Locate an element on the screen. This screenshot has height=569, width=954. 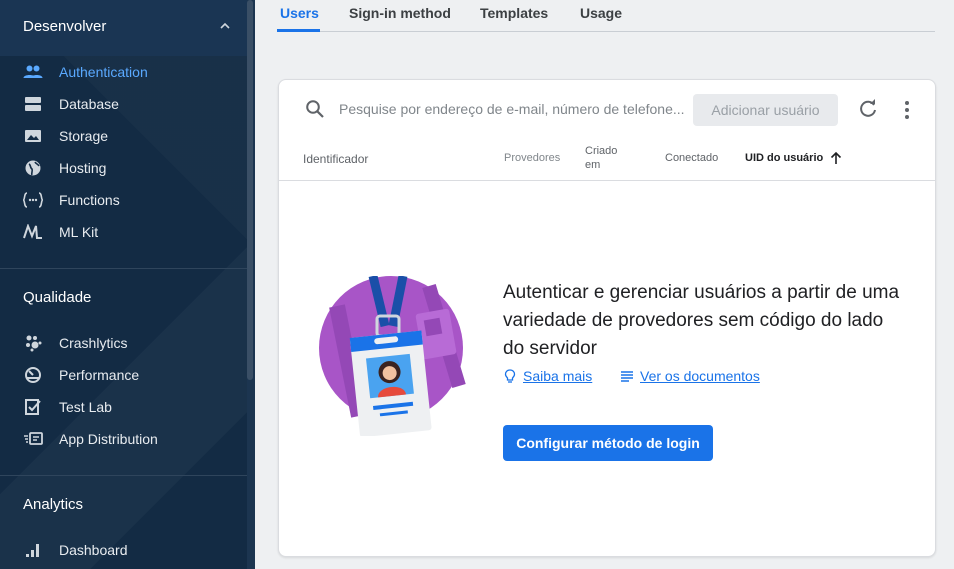
column-header-uid: UID do usuário is located at coordinates (784, 158).